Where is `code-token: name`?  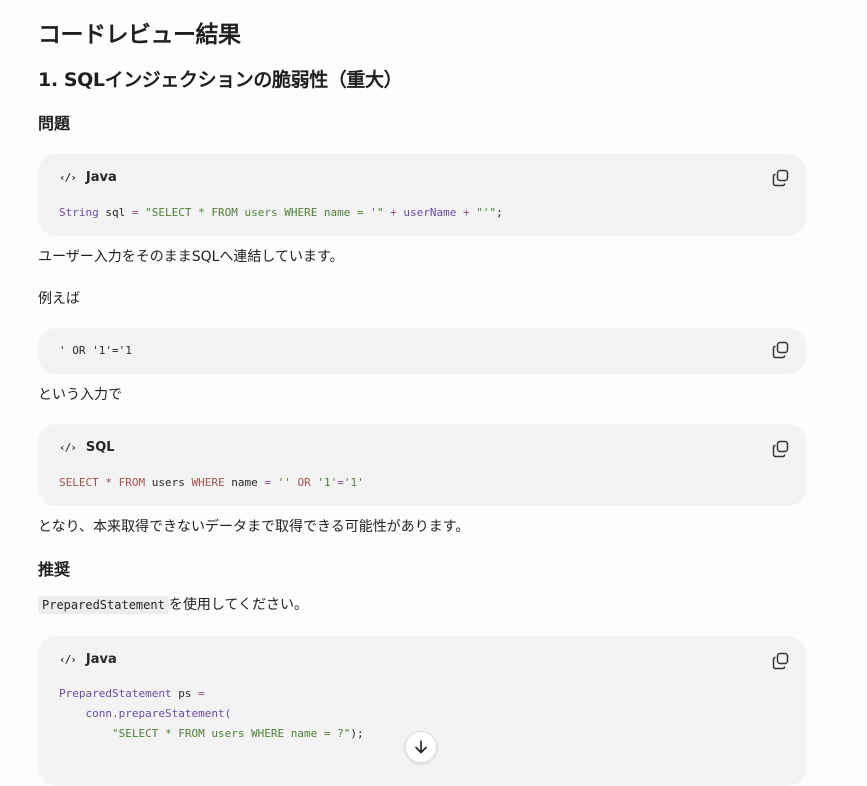 code-token: name is located at coordinates (244, 482).